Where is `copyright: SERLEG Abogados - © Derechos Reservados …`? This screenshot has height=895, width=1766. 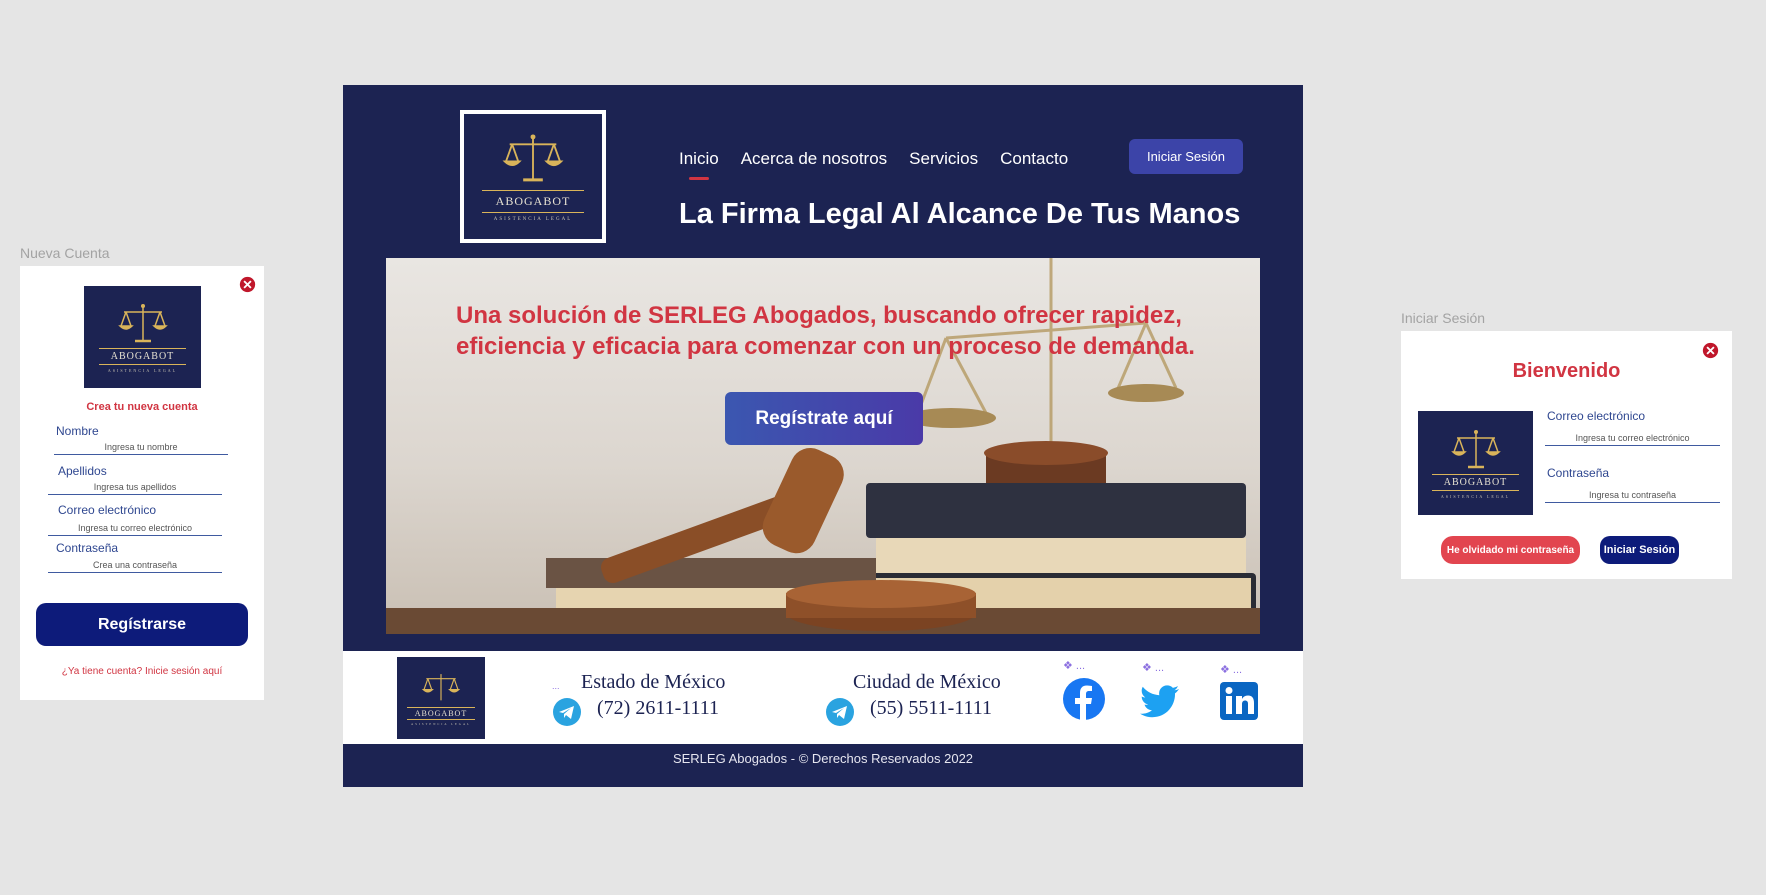
copyright: SERLEG Abogados - © Derechos Reservados … is located at coordinates (823, 758).